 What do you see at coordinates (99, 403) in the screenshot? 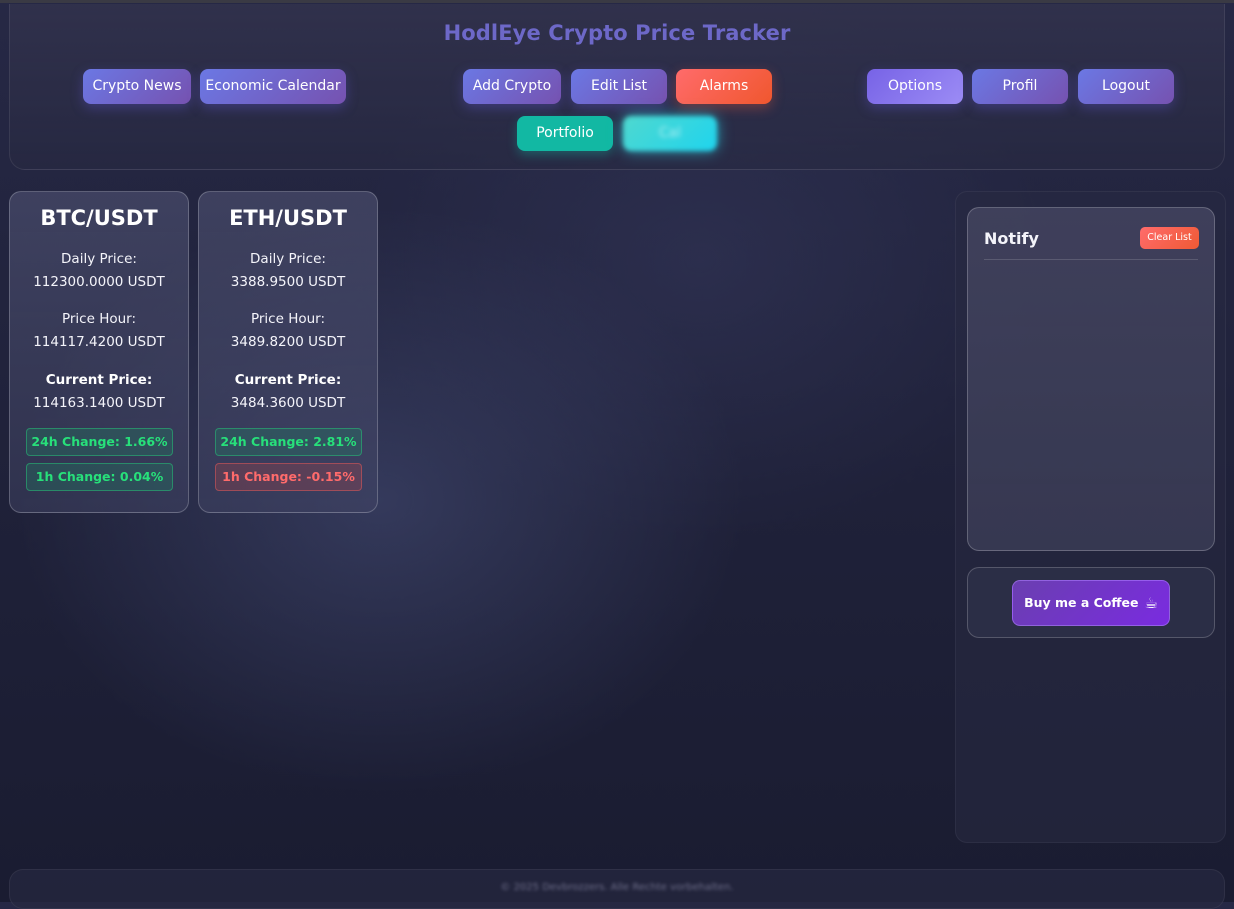
I see `current-price-value: 114163.1400 USDT` at bounding box center [99, 403].